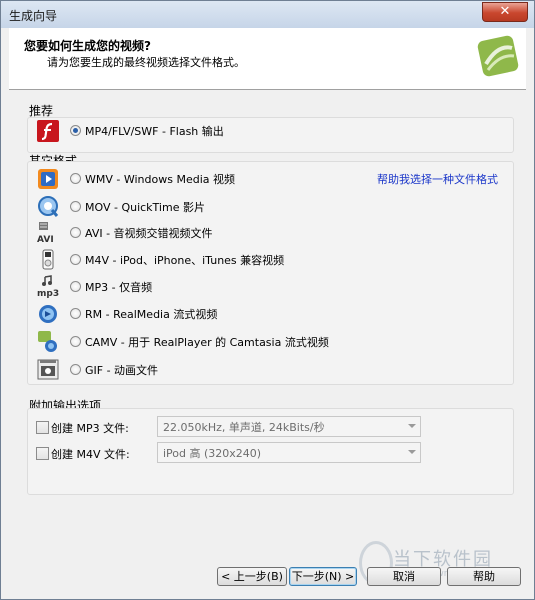 Image resolution: width=535 pixels, height=600 pixels. Describe the element at coordinates (75, 232) in the screenshot. I see `radio-avi` at that location.